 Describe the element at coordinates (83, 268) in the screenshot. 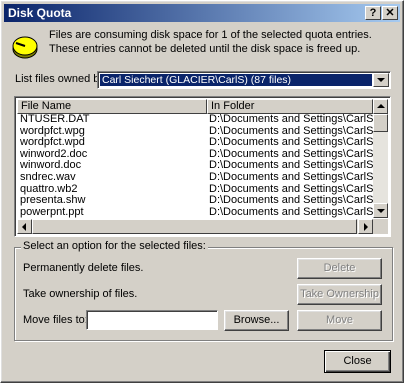

I see `delete-label: Permanently delete files.` at that location.